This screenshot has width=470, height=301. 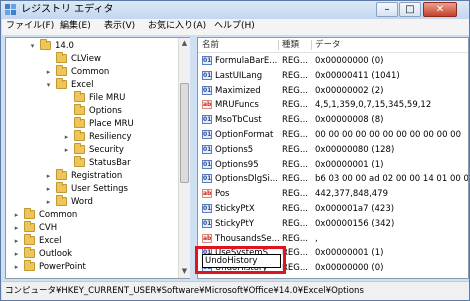 I want to click on tree-item: ▾ 14.0, so click(x=52, y=46).